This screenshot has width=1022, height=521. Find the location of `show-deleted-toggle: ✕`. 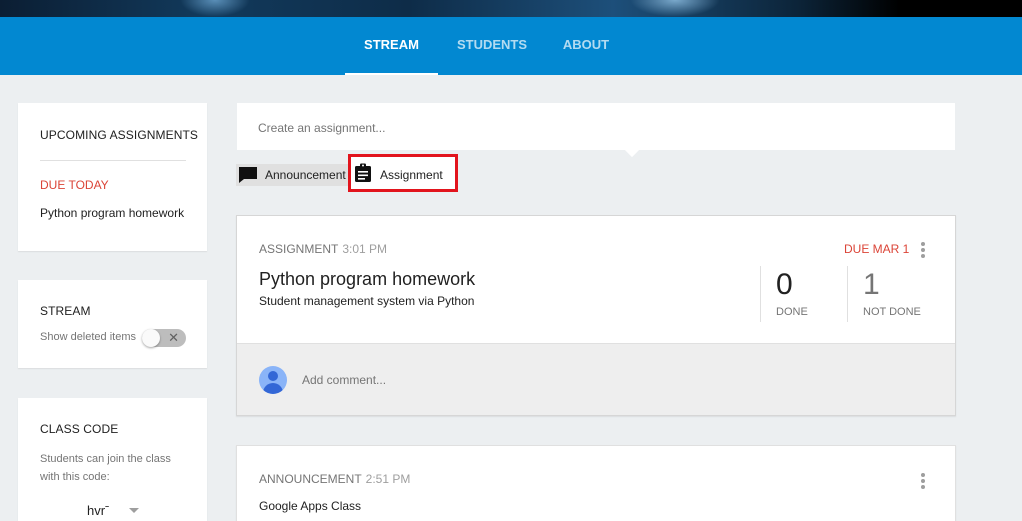

show-deleted-toggle: ✕ is located at coordinates (164, 338).